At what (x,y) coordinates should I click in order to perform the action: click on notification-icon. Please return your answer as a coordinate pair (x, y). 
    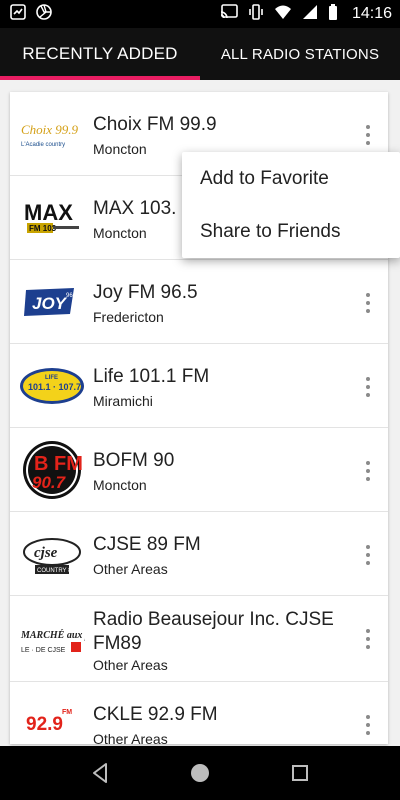
    Looking at the image, I should click on (18, 14).